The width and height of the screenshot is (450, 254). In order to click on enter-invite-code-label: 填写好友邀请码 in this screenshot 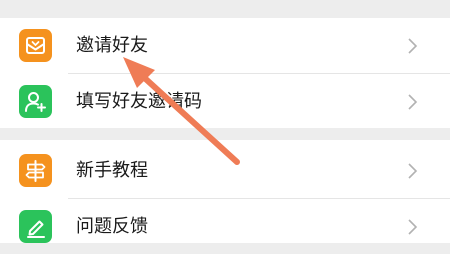, I will do `click(139, 101)`.